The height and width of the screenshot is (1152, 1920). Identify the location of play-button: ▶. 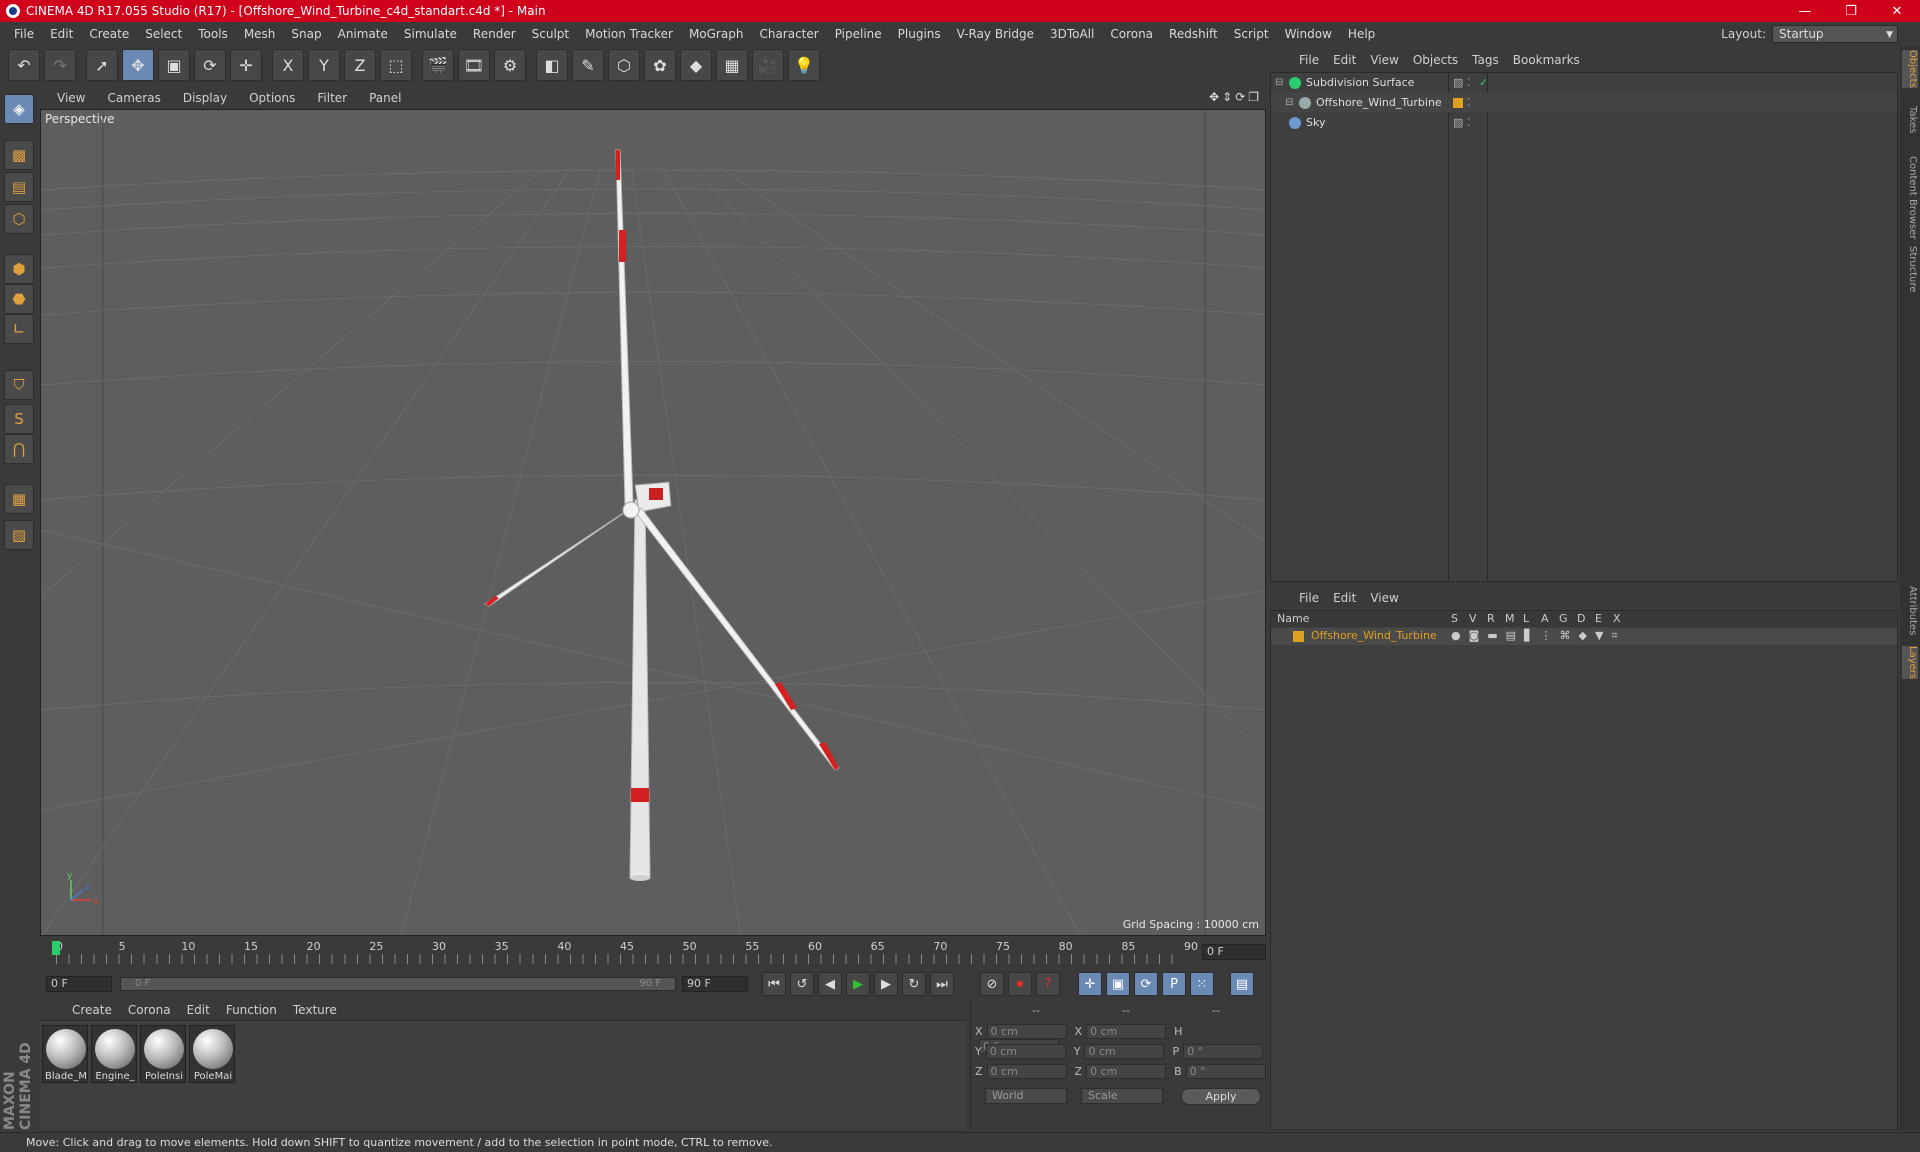
(858, 984).